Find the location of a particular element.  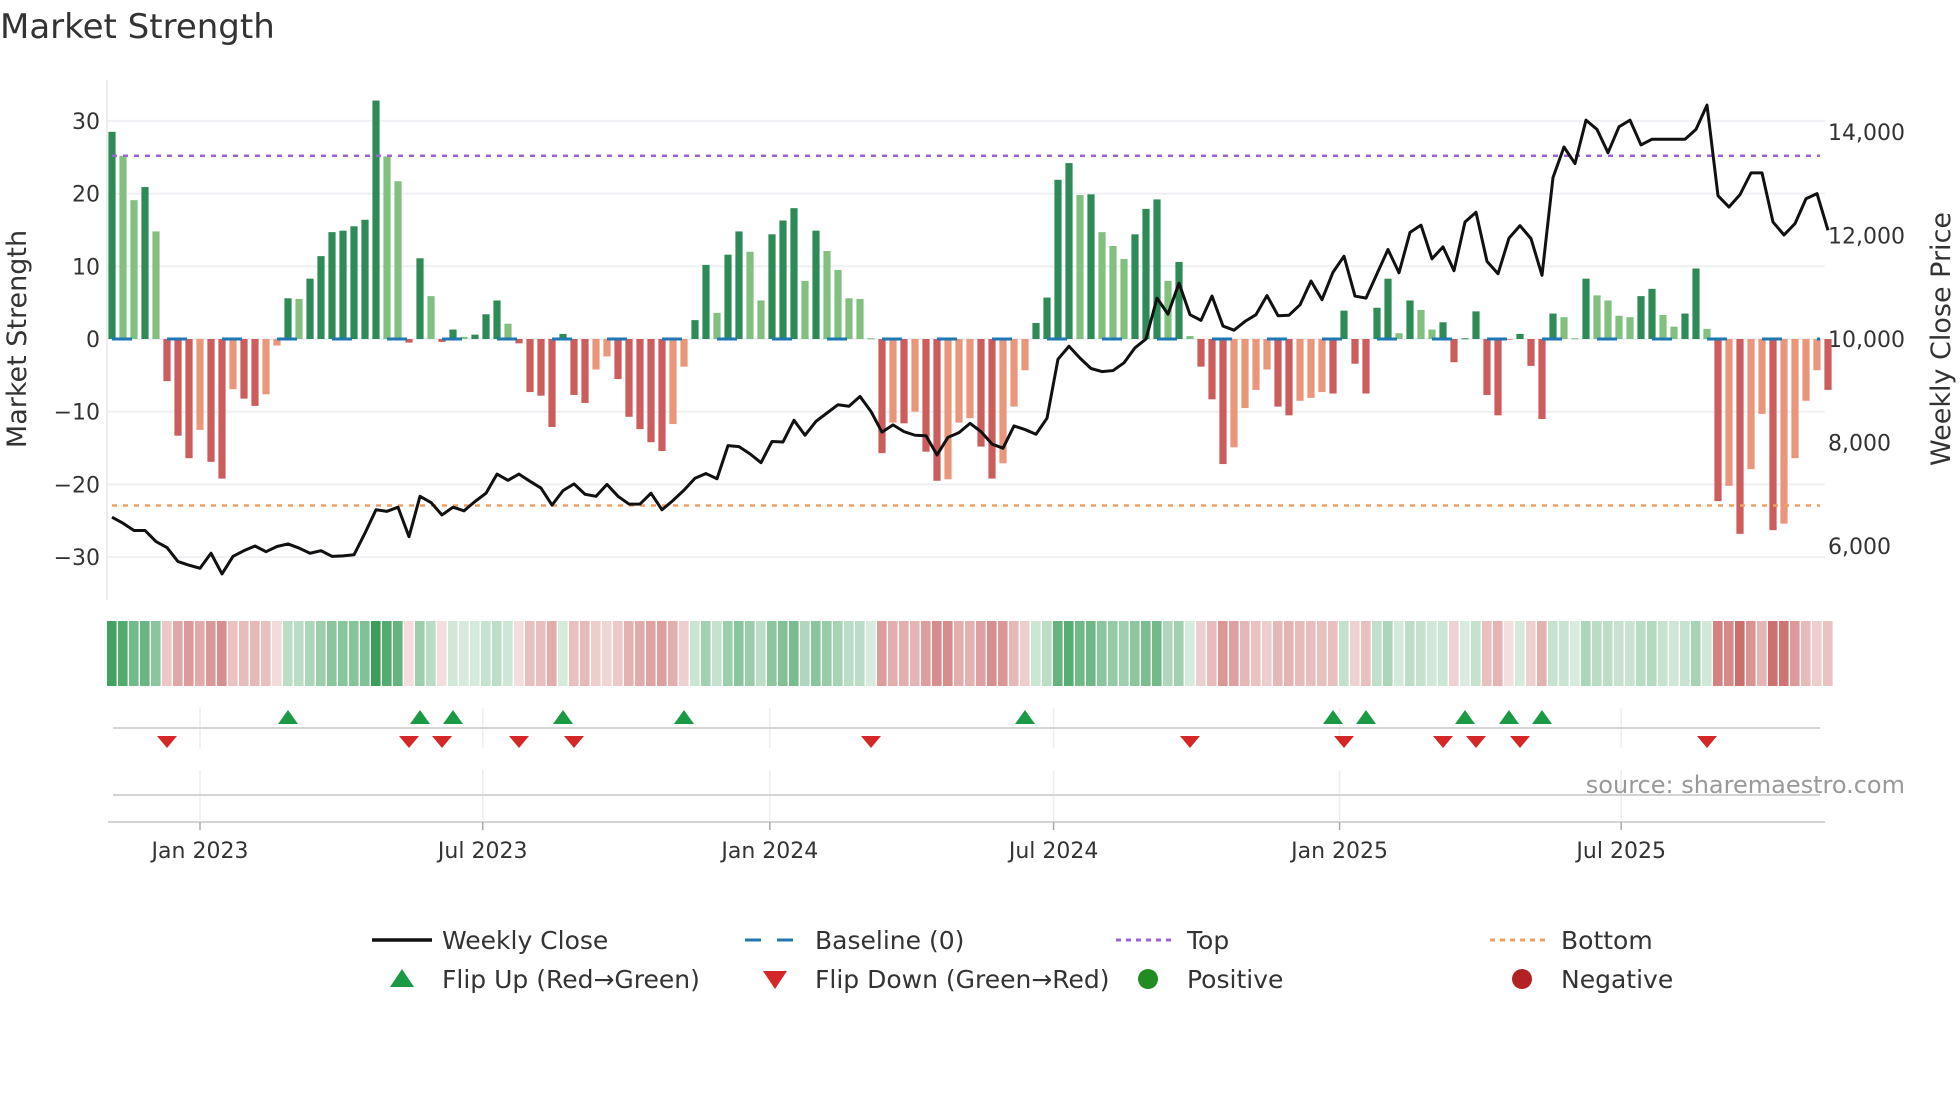

y-right-tick-label: 10,000 is located at coordinates (1866, 340).